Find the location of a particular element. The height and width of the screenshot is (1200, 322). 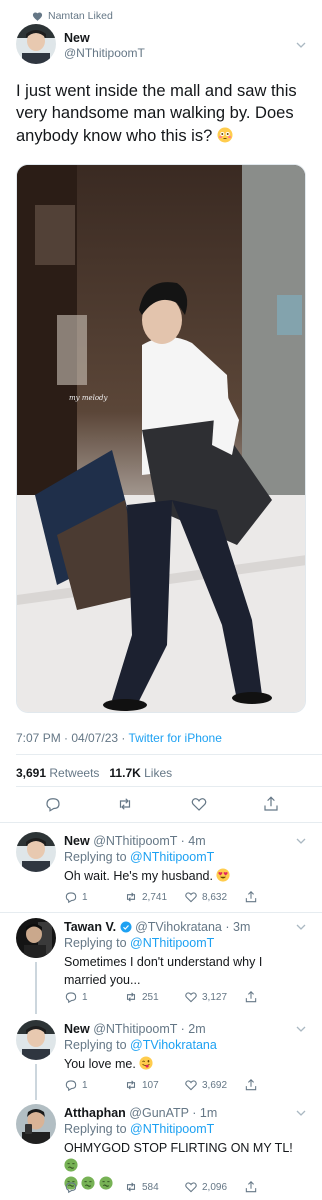

replying-to: Replying to @NThitipoomT is located at coordinates (139, 943).